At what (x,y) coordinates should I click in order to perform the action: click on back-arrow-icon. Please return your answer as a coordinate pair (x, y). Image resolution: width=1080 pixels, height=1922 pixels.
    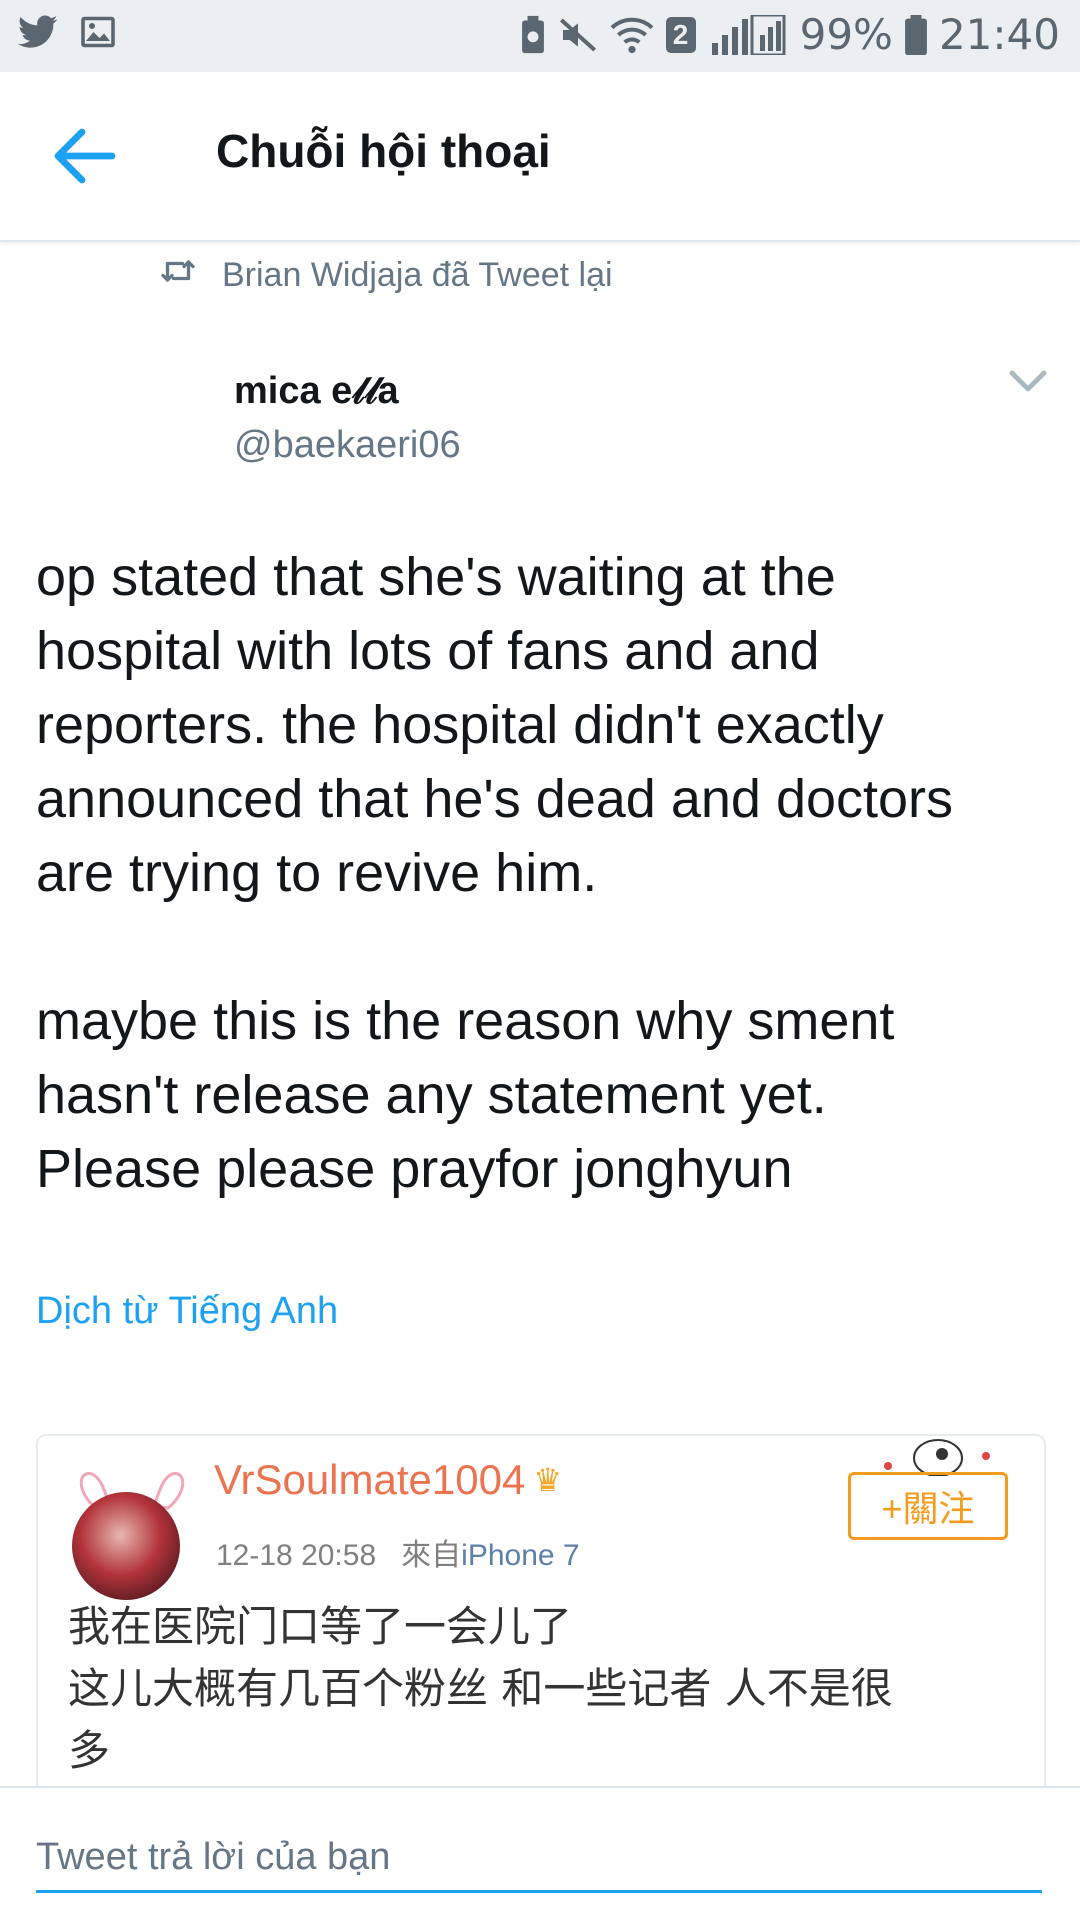
    Looking at the image, I should click on (85, 156).